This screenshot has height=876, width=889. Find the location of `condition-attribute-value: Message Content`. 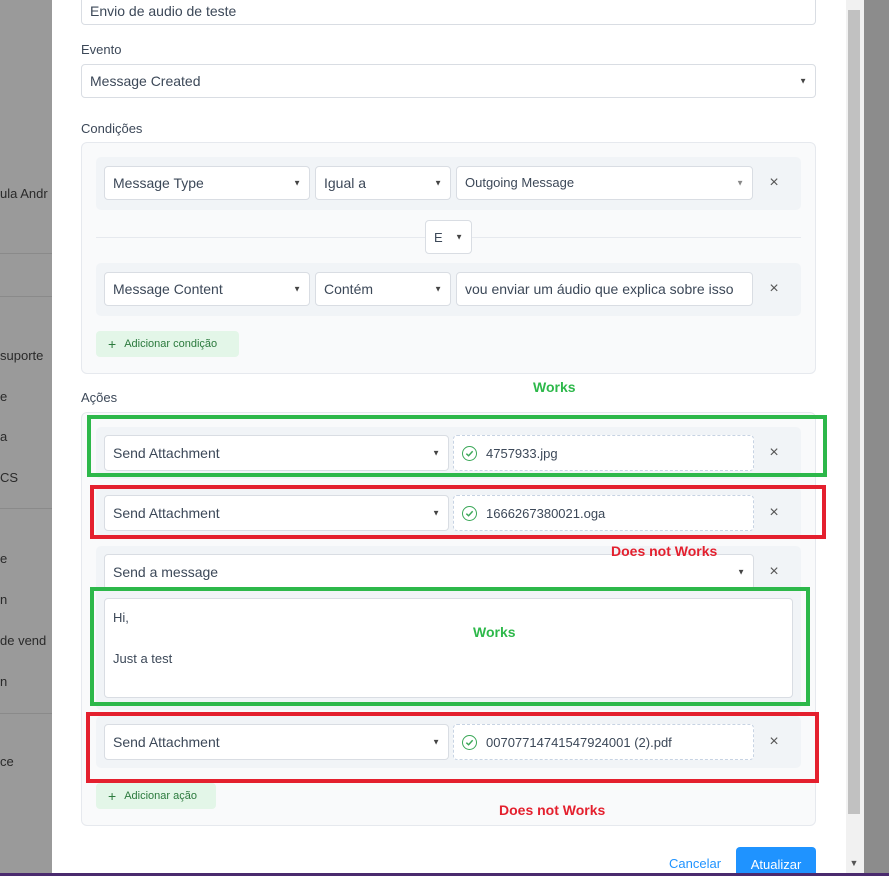

condition-attribute-value: Message Content is located at coordinates (168, 289).